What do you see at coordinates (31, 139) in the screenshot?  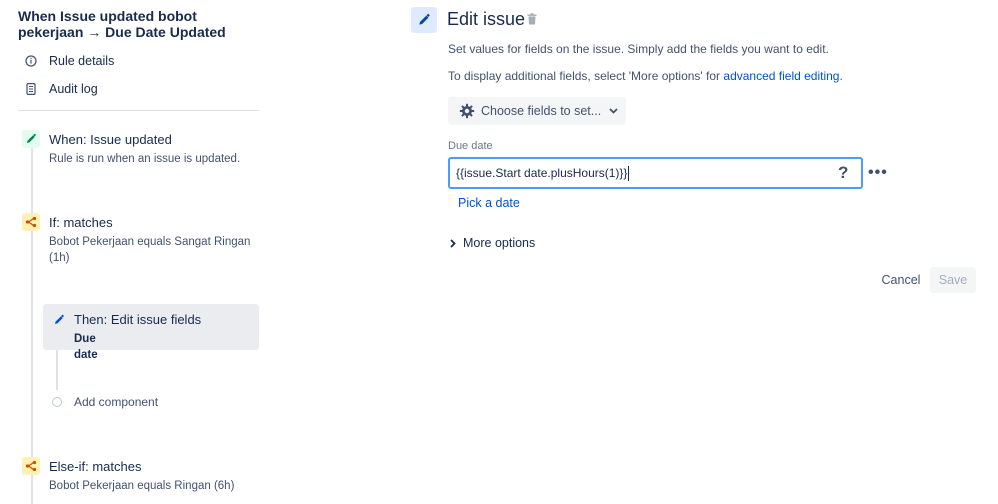 I see `pencil-trigger-icon` at bounding box center [31, 139].